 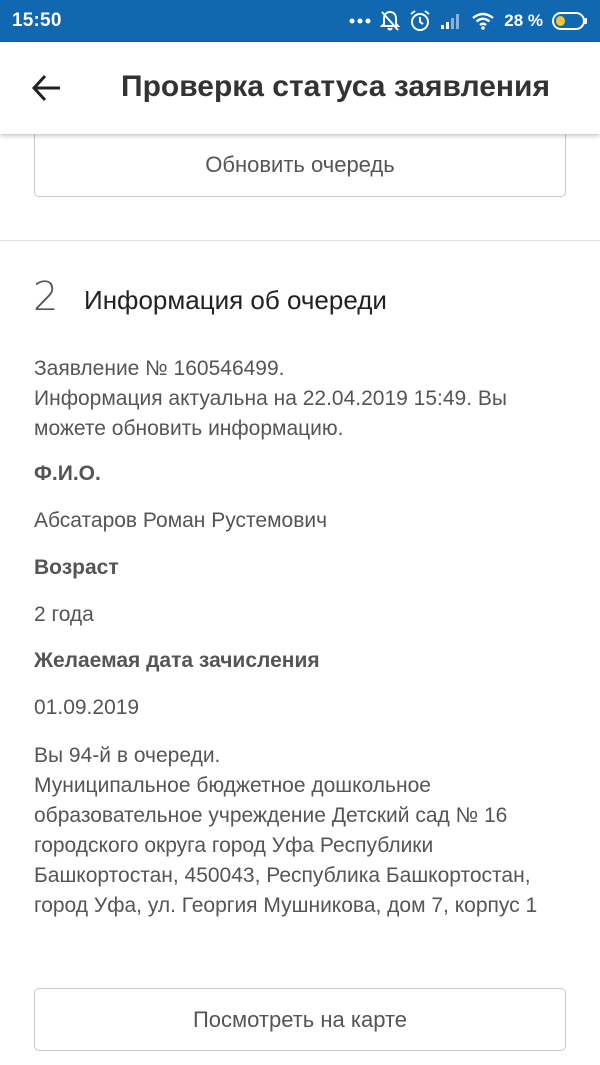 What do you see at coordinates (235, 300) in the screenshot?
I see `section-title: Информация об очереди` at bounding box center [235, 300].